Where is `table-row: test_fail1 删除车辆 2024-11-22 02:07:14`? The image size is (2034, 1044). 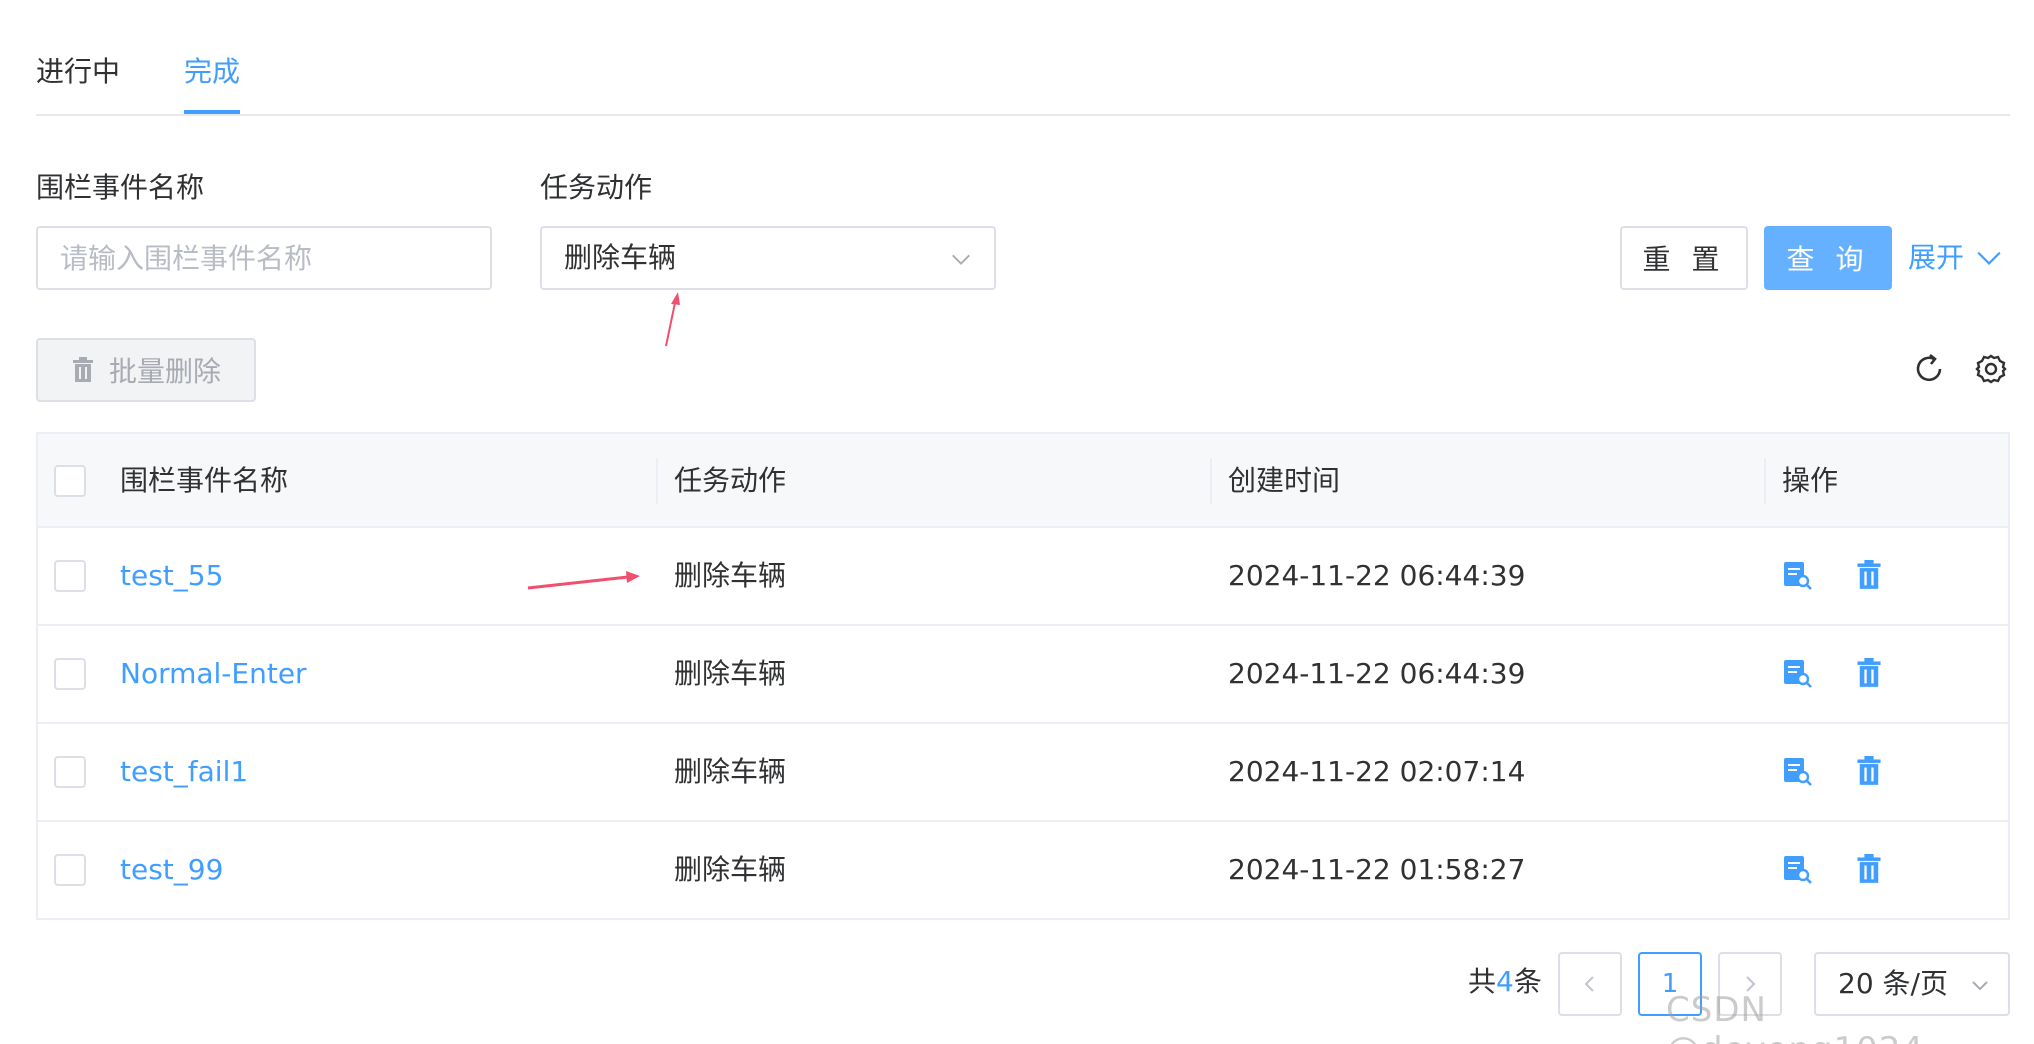 table-row: test_fail1 删除车辆 2024-11-22 02:07:14 is located at coordinates (1023, 773).